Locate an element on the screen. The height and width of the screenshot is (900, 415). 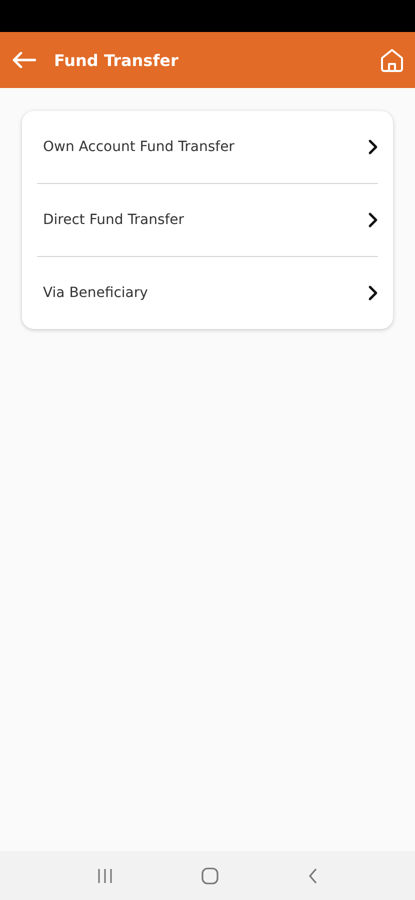
menu-item: Own Account Fund Transfer is located at coordinates (207, 147).